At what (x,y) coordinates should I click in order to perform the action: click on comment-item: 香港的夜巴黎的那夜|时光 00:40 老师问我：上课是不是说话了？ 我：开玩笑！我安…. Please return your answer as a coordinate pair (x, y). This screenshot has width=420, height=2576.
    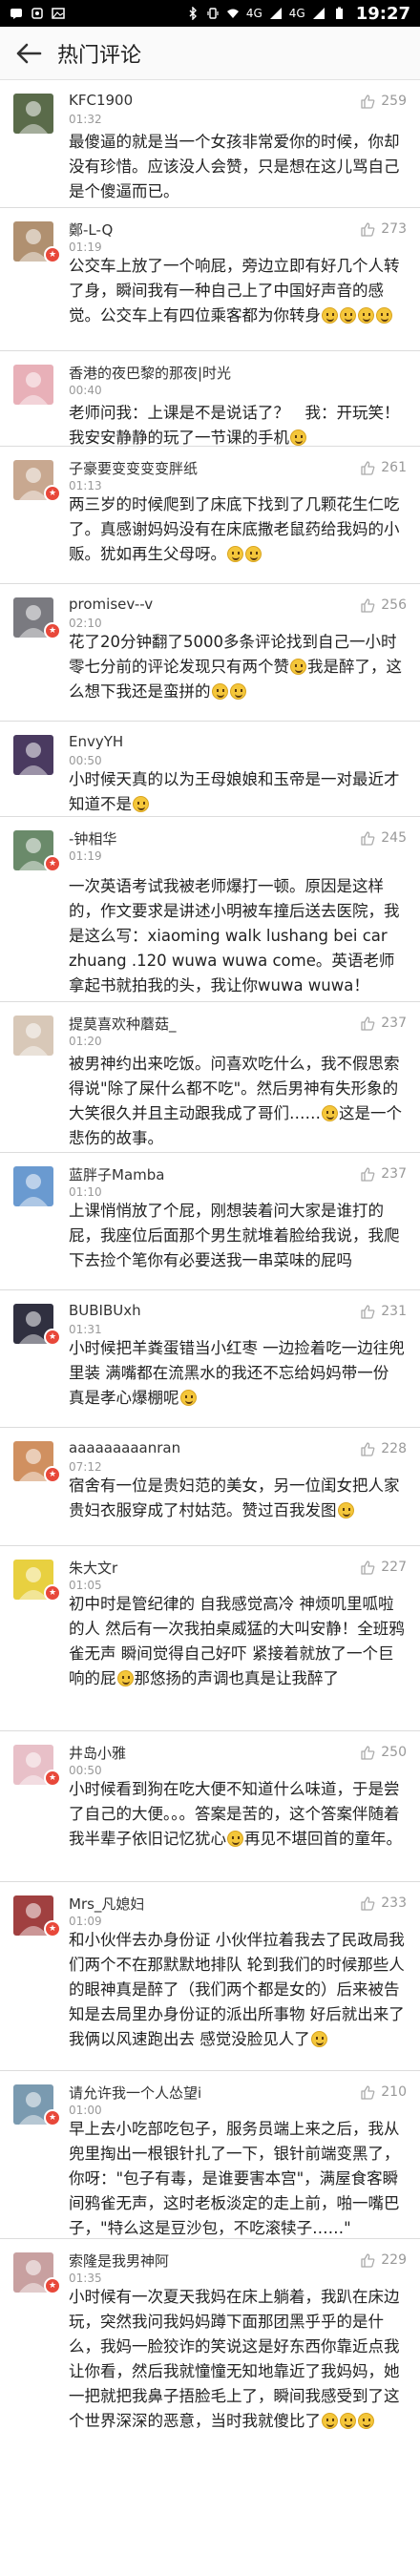
    Looking at the image, I should click on (210, 399).